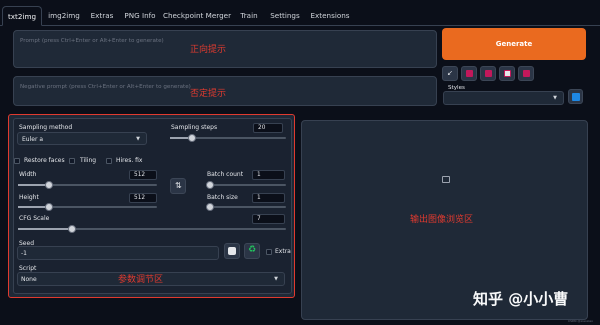 This screenshot has height=325, width=600. I want to click on extra-seed-checkbox, so click(269, 252).